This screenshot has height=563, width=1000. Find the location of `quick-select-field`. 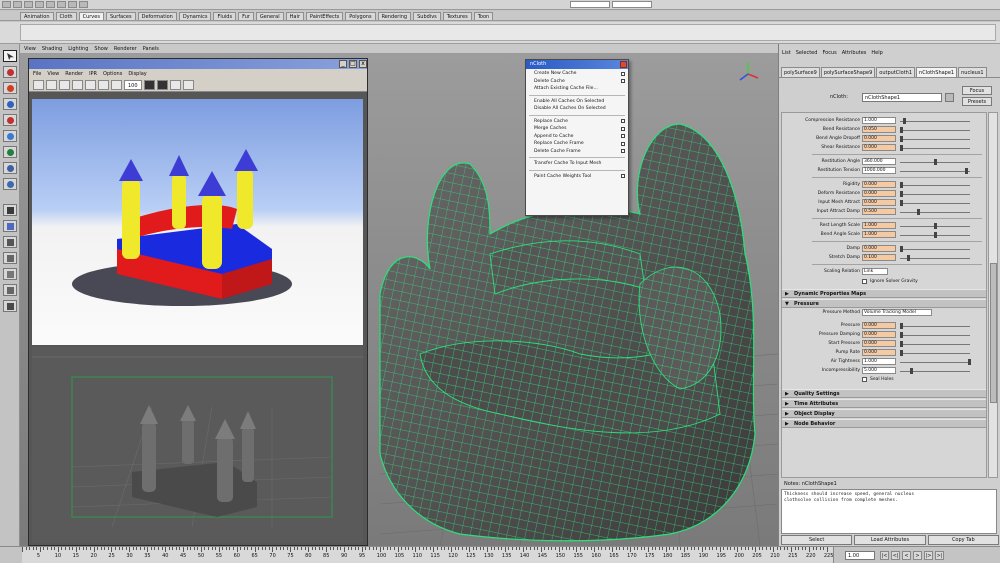

quick-select-field is located at coordinates (590, 4).